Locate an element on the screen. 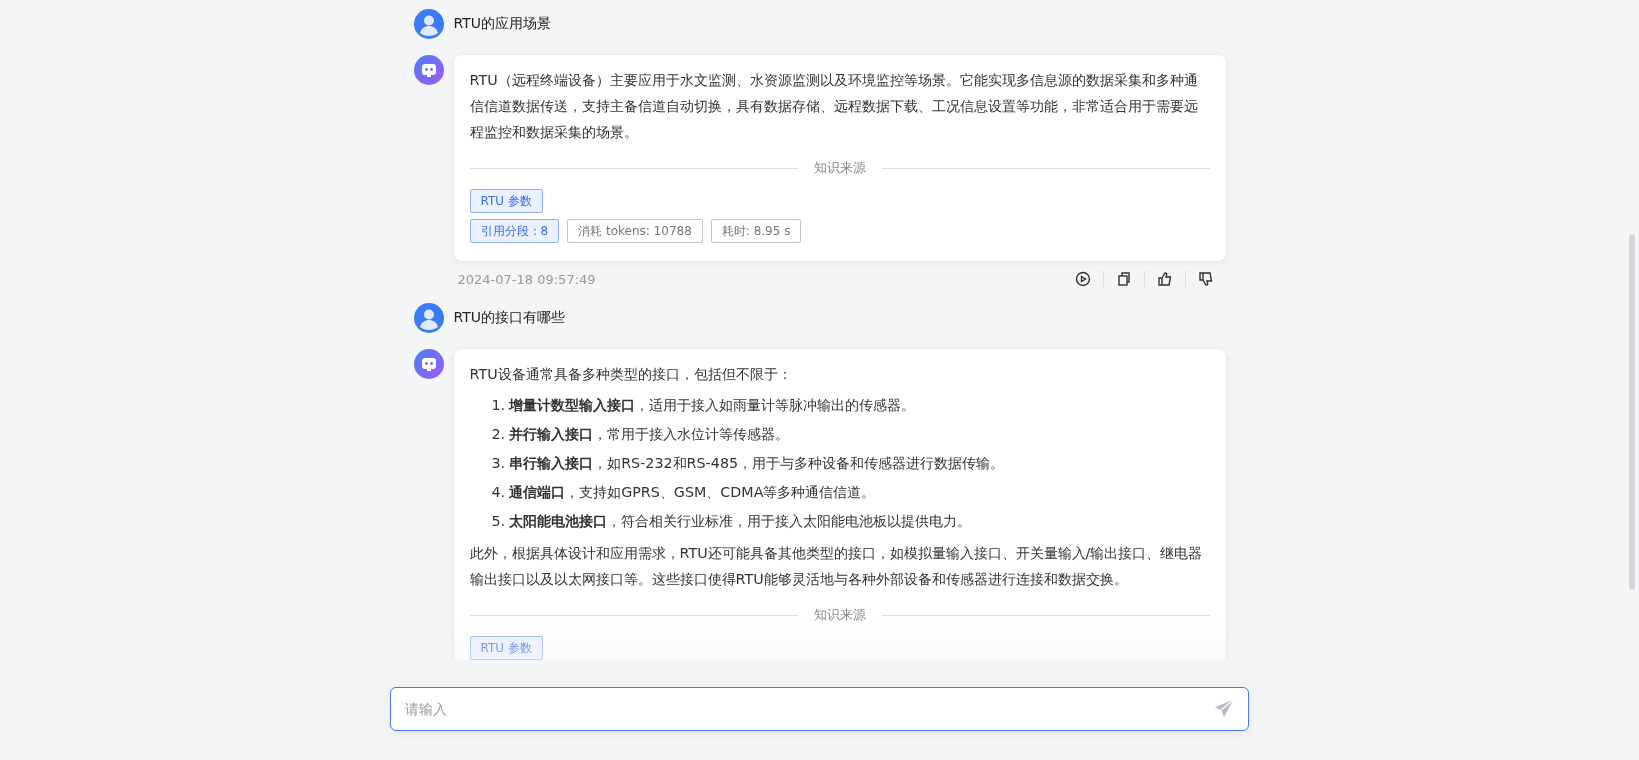  user-question: RTU的接口有哪些 is located at coordinates (509, 318).